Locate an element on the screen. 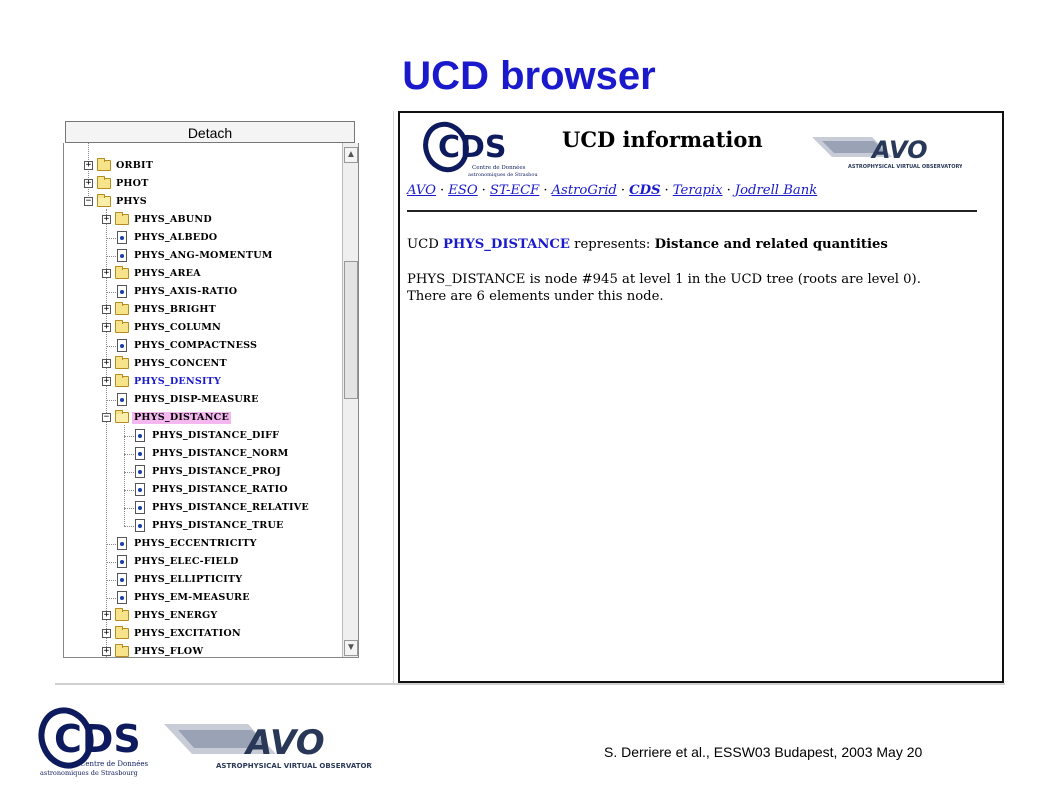  tree-item: PHYS_DISTANCE_RELATIVE is located at coordinates (203, 508).